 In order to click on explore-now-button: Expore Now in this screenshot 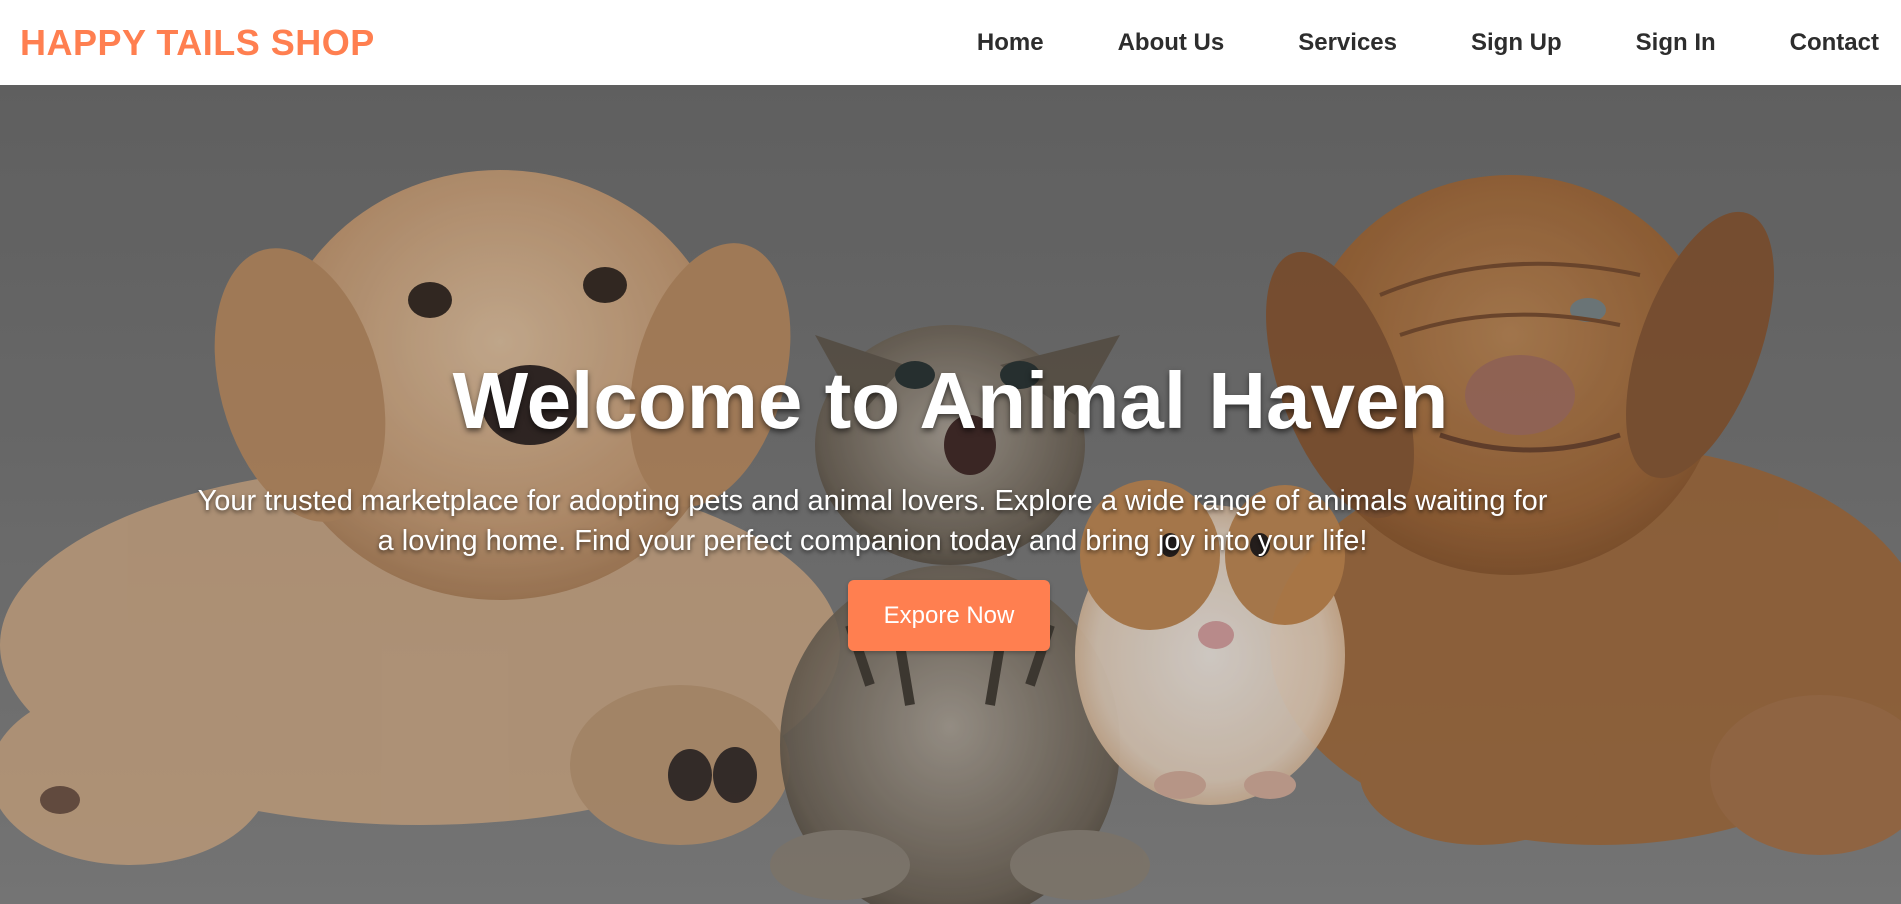, I will do `click(949, 615)`.